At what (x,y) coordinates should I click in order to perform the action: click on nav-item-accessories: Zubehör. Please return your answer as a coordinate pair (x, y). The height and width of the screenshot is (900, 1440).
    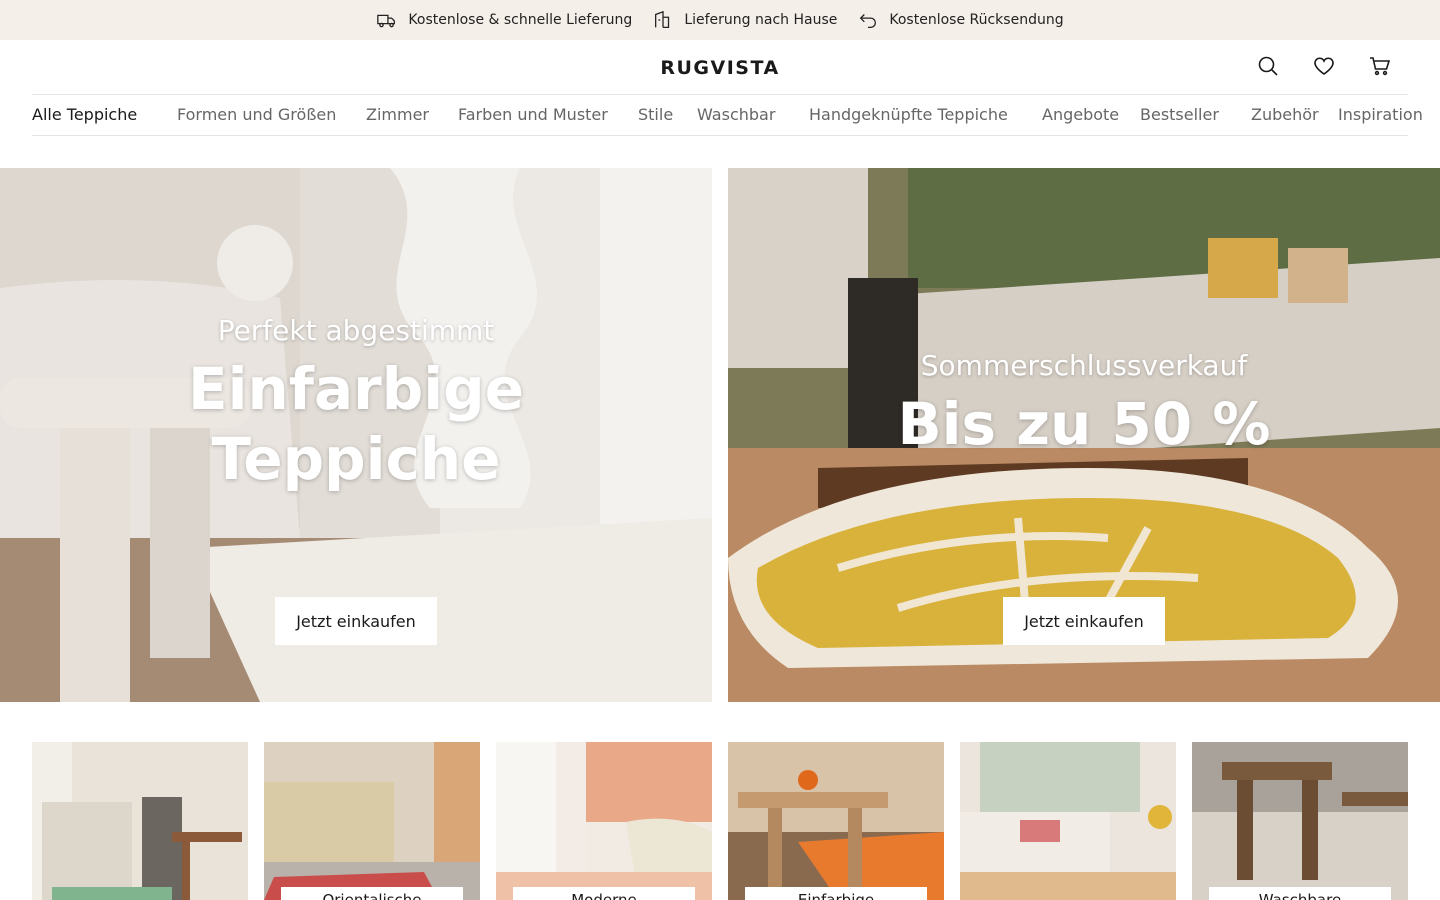
    Looking at the image, I should click on (1285, 114).